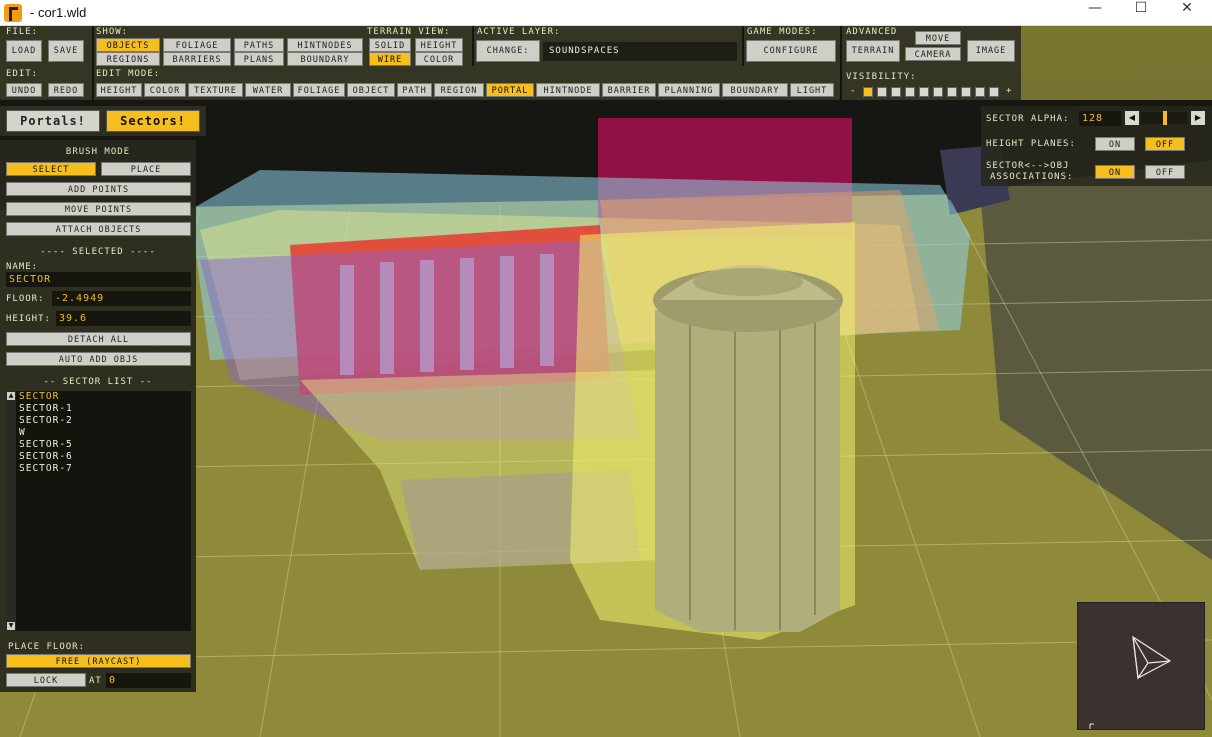  Describe the element at coordinates (46, 420) in the screenshot. I see `list-item: Sector-2` at that location.